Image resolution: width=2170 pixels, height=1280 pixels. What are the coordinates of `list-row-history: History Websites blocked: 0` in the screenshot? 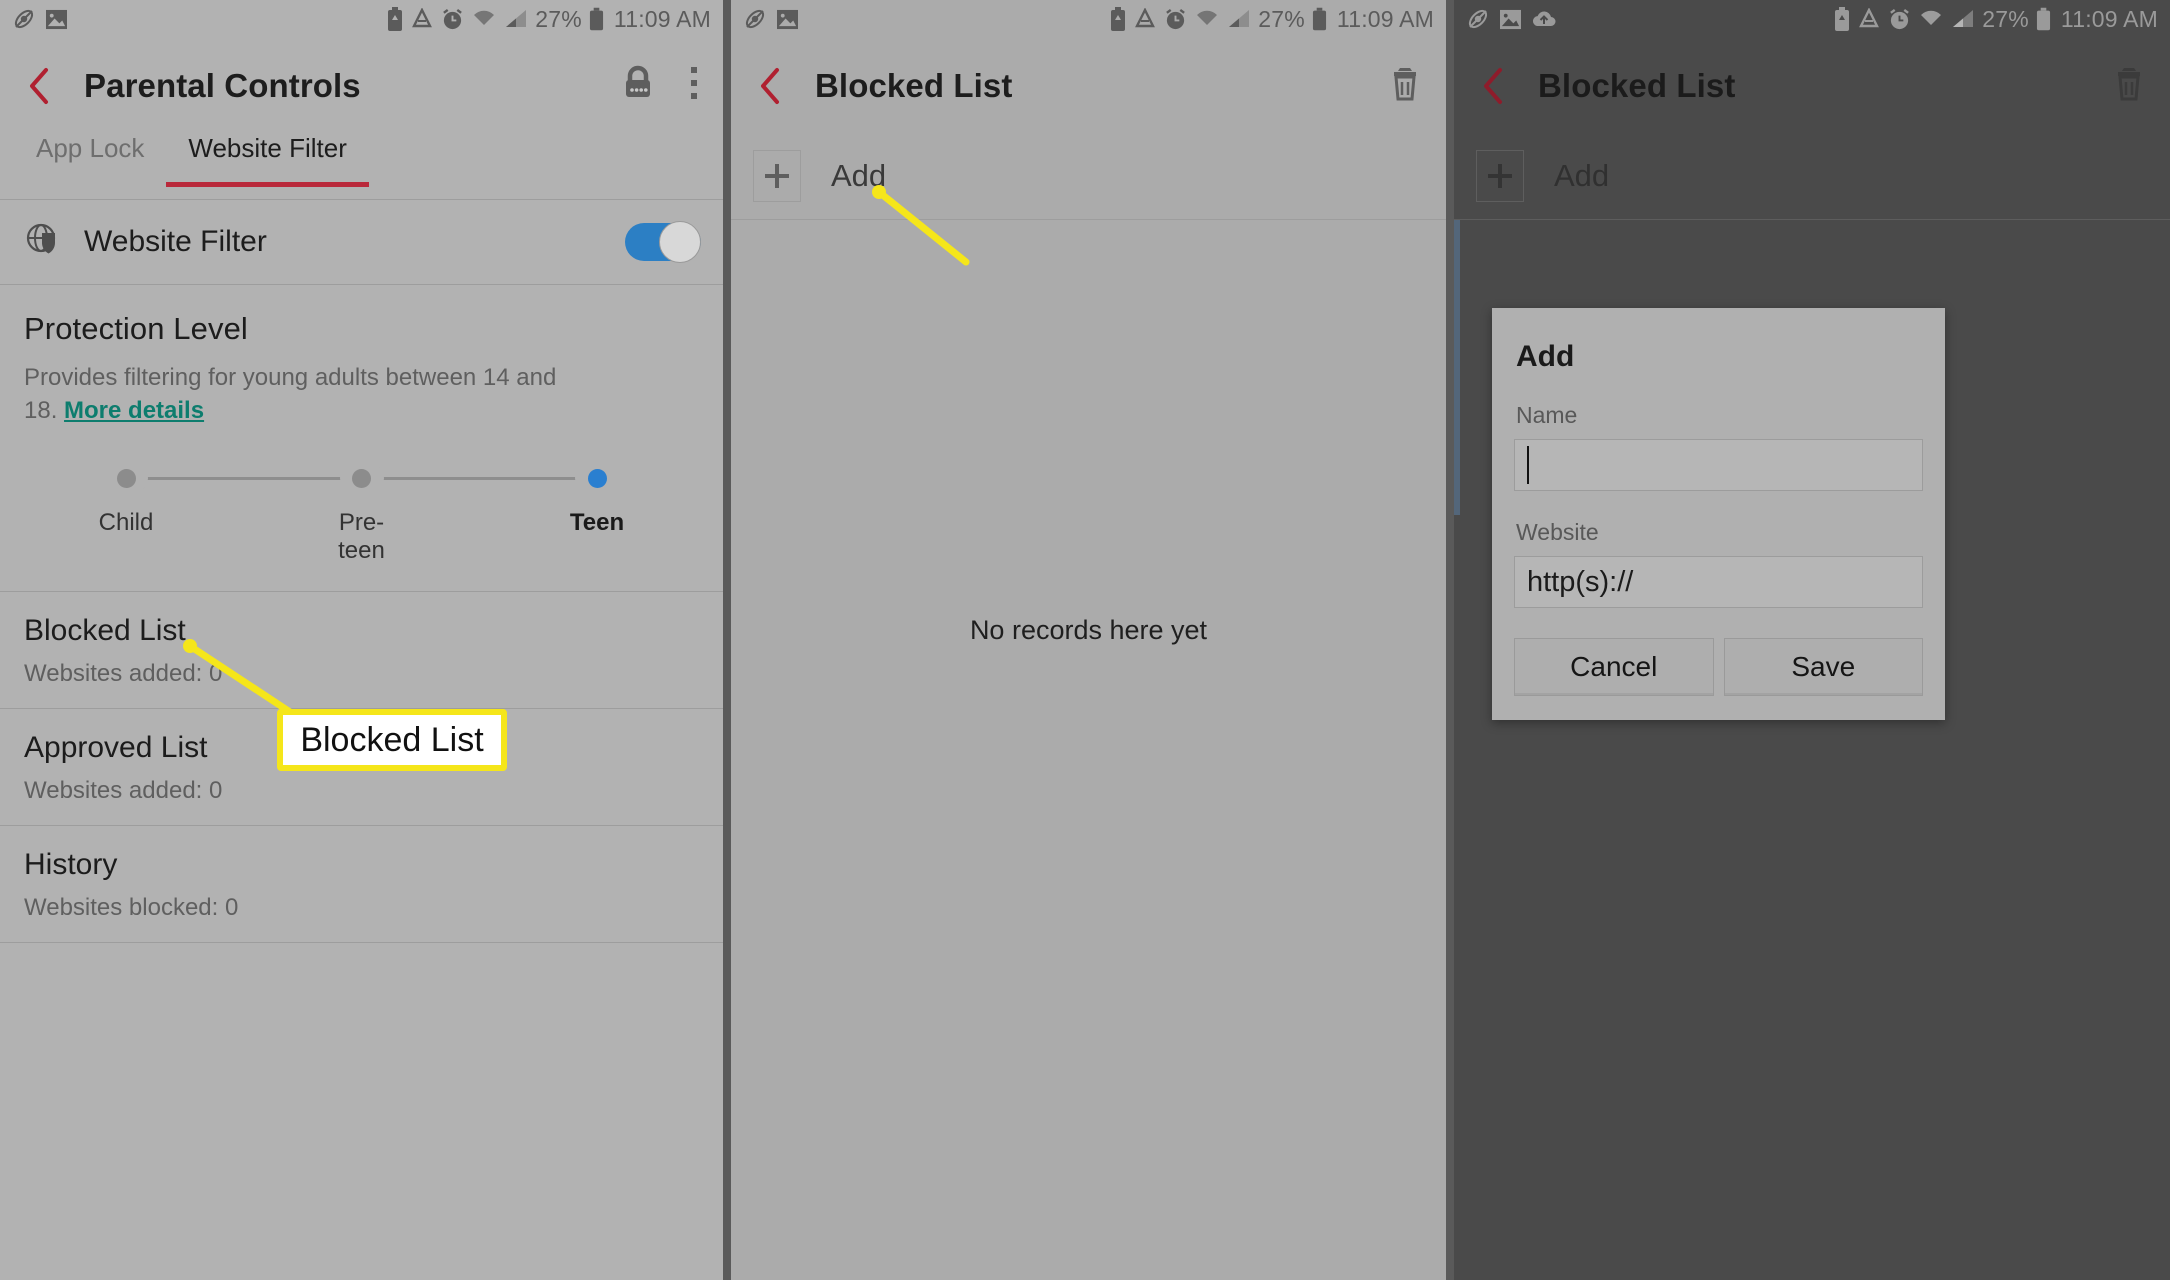 It's located at (361, 884).